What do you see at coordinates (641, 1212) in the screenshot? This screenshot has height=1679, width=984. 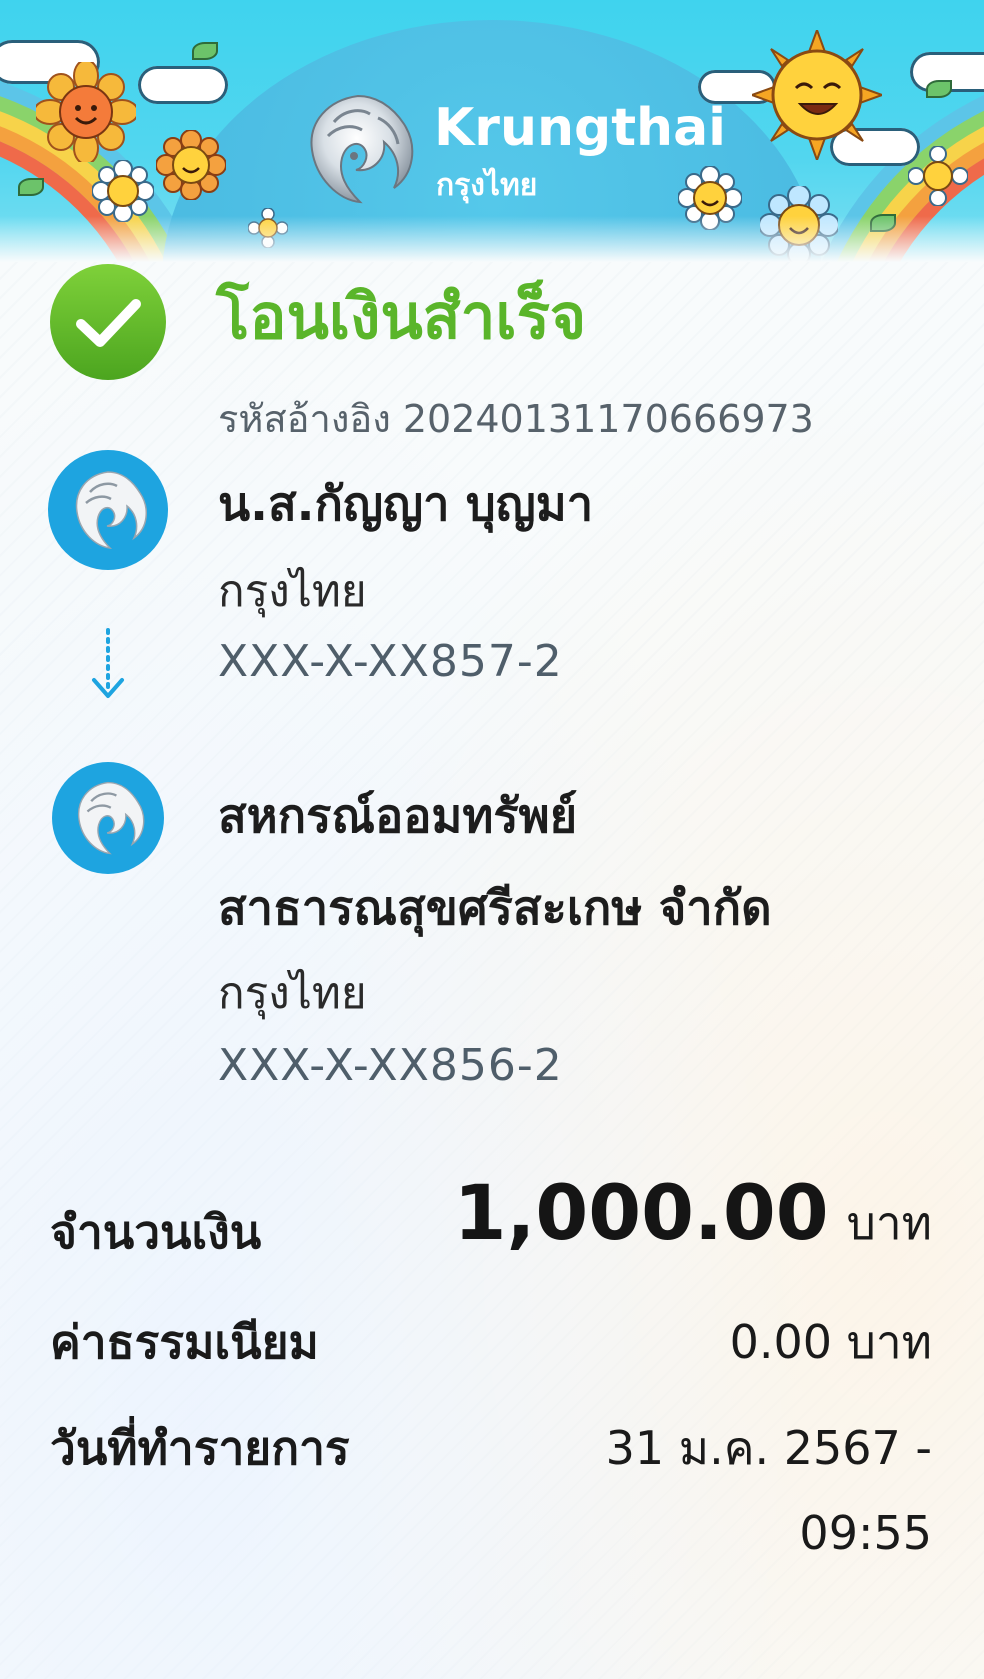 I see `amount-value: 1,000.00` at bounding box center [641, 1212].